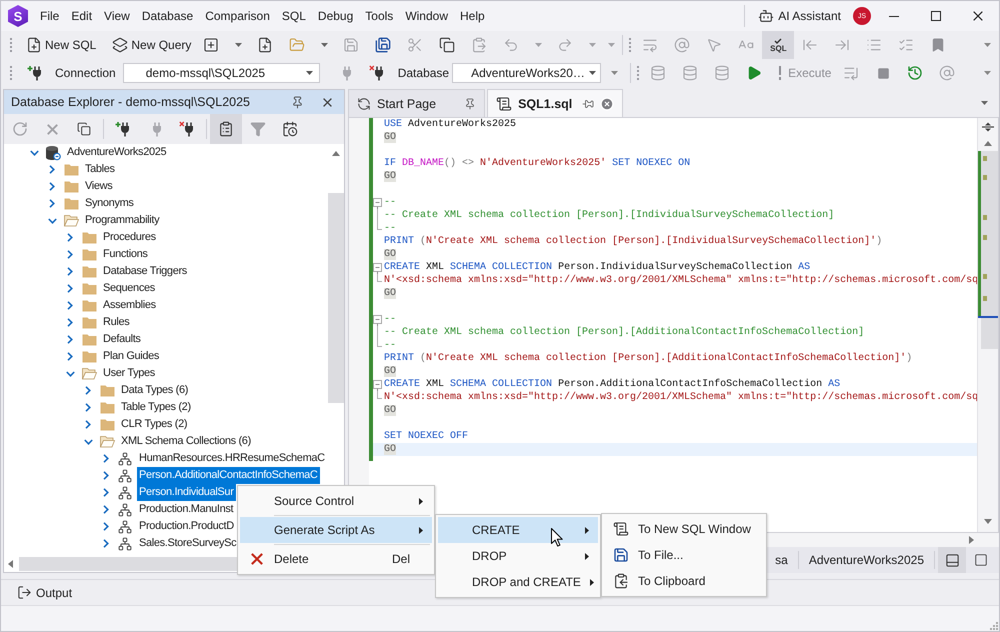  I want to click on connection-select: demo-mssql\SQL2025, so click(221, 73).